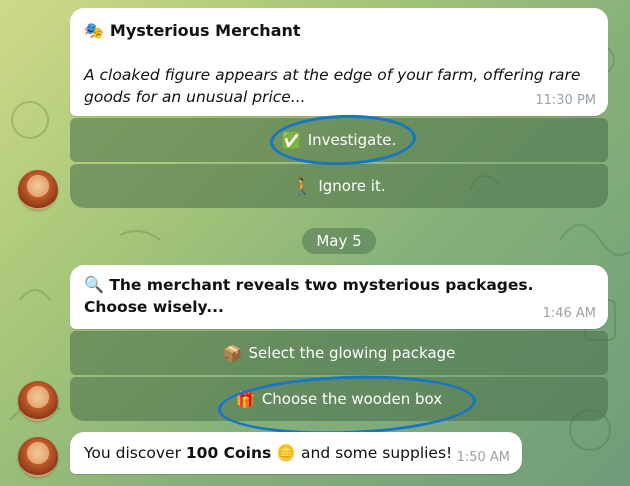  I want to click on glowing-package-button: 📦 Select the glowing package, so click(339, 353).